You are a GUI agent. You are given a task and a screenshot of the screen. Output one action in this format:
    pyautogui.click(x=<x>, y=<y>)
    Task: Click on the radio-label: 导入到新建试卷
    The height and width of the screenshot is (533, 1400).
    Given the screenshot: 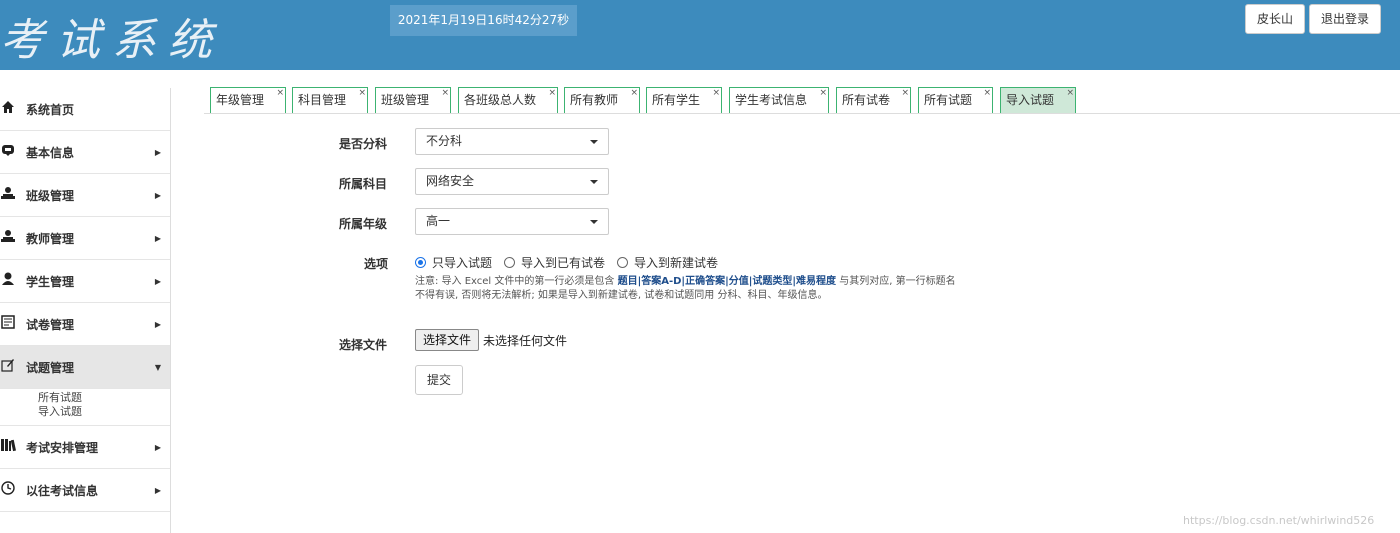 What is the action you would take?
    pyautogui.click(x=676, y=263)
    